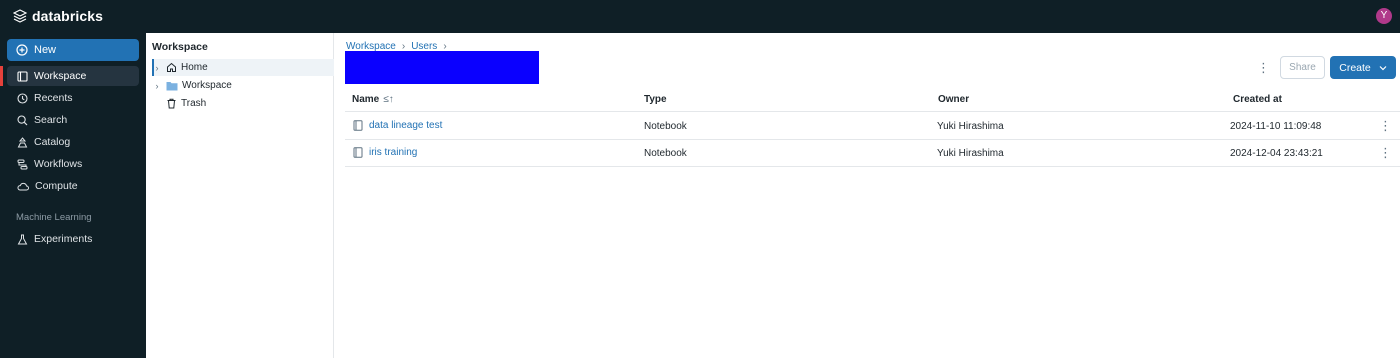  I want to click on tree-item-label: Trash, so click(194, 103).